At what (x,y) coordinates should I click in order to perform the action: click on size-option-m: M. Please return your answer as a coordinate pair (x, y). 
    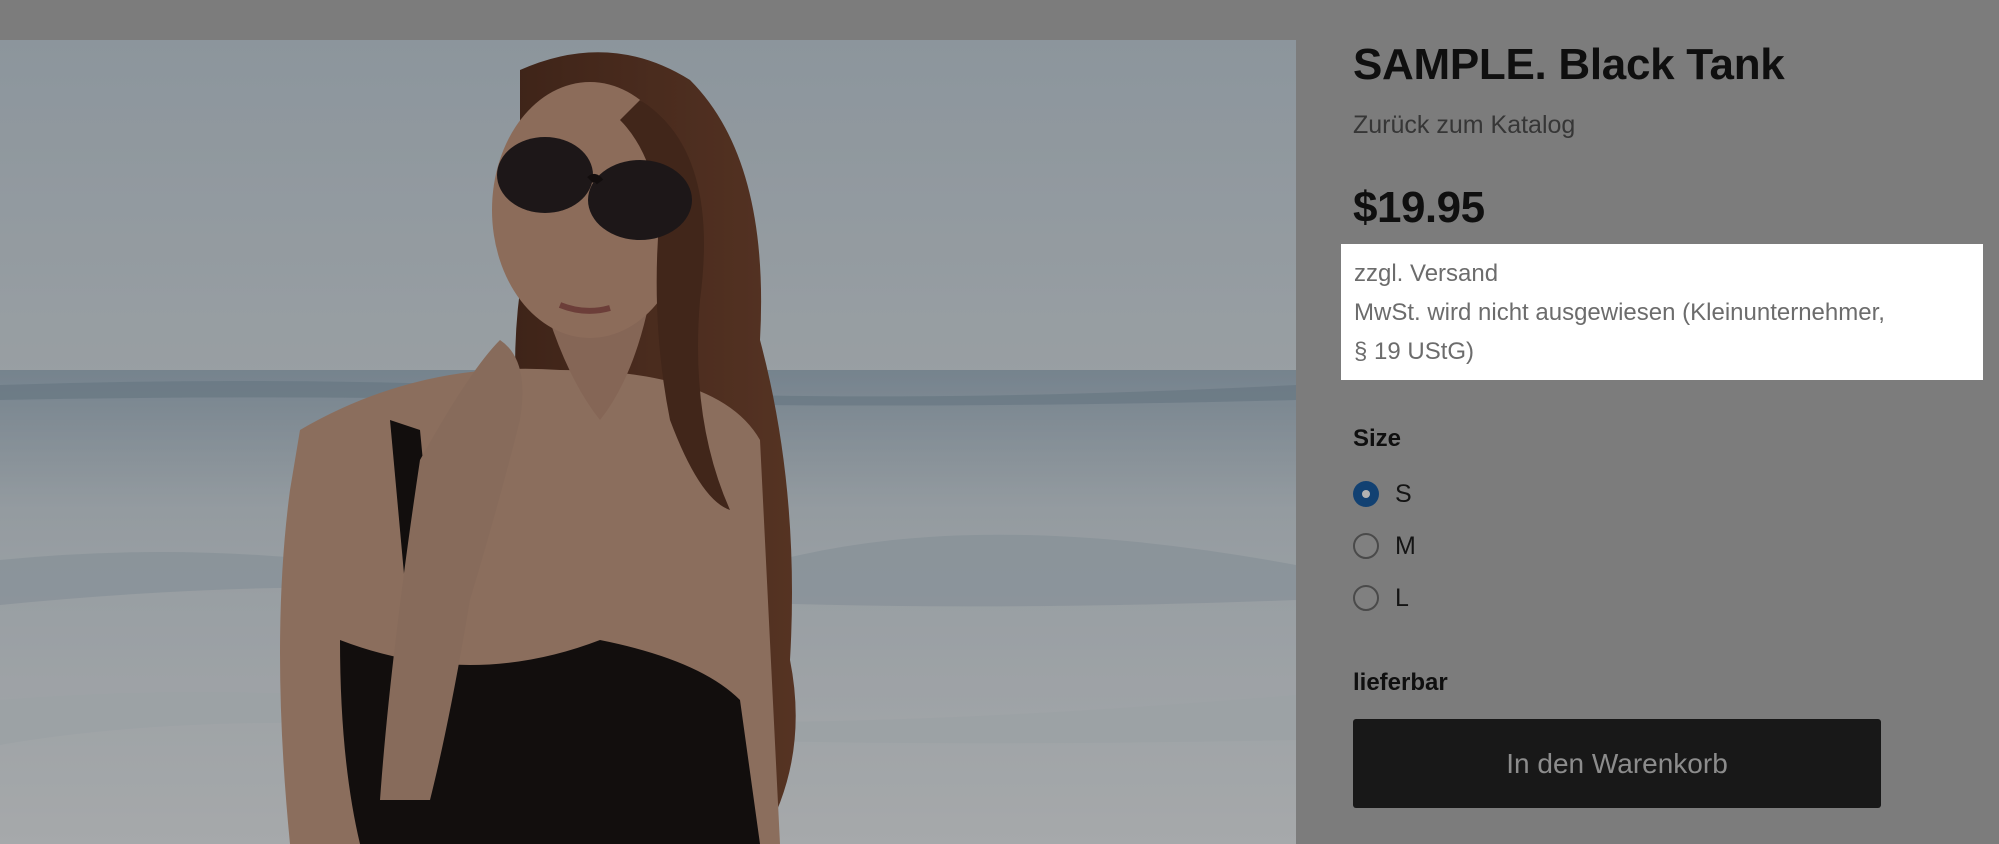
    Looking at the image, I should click on (1384, 546).